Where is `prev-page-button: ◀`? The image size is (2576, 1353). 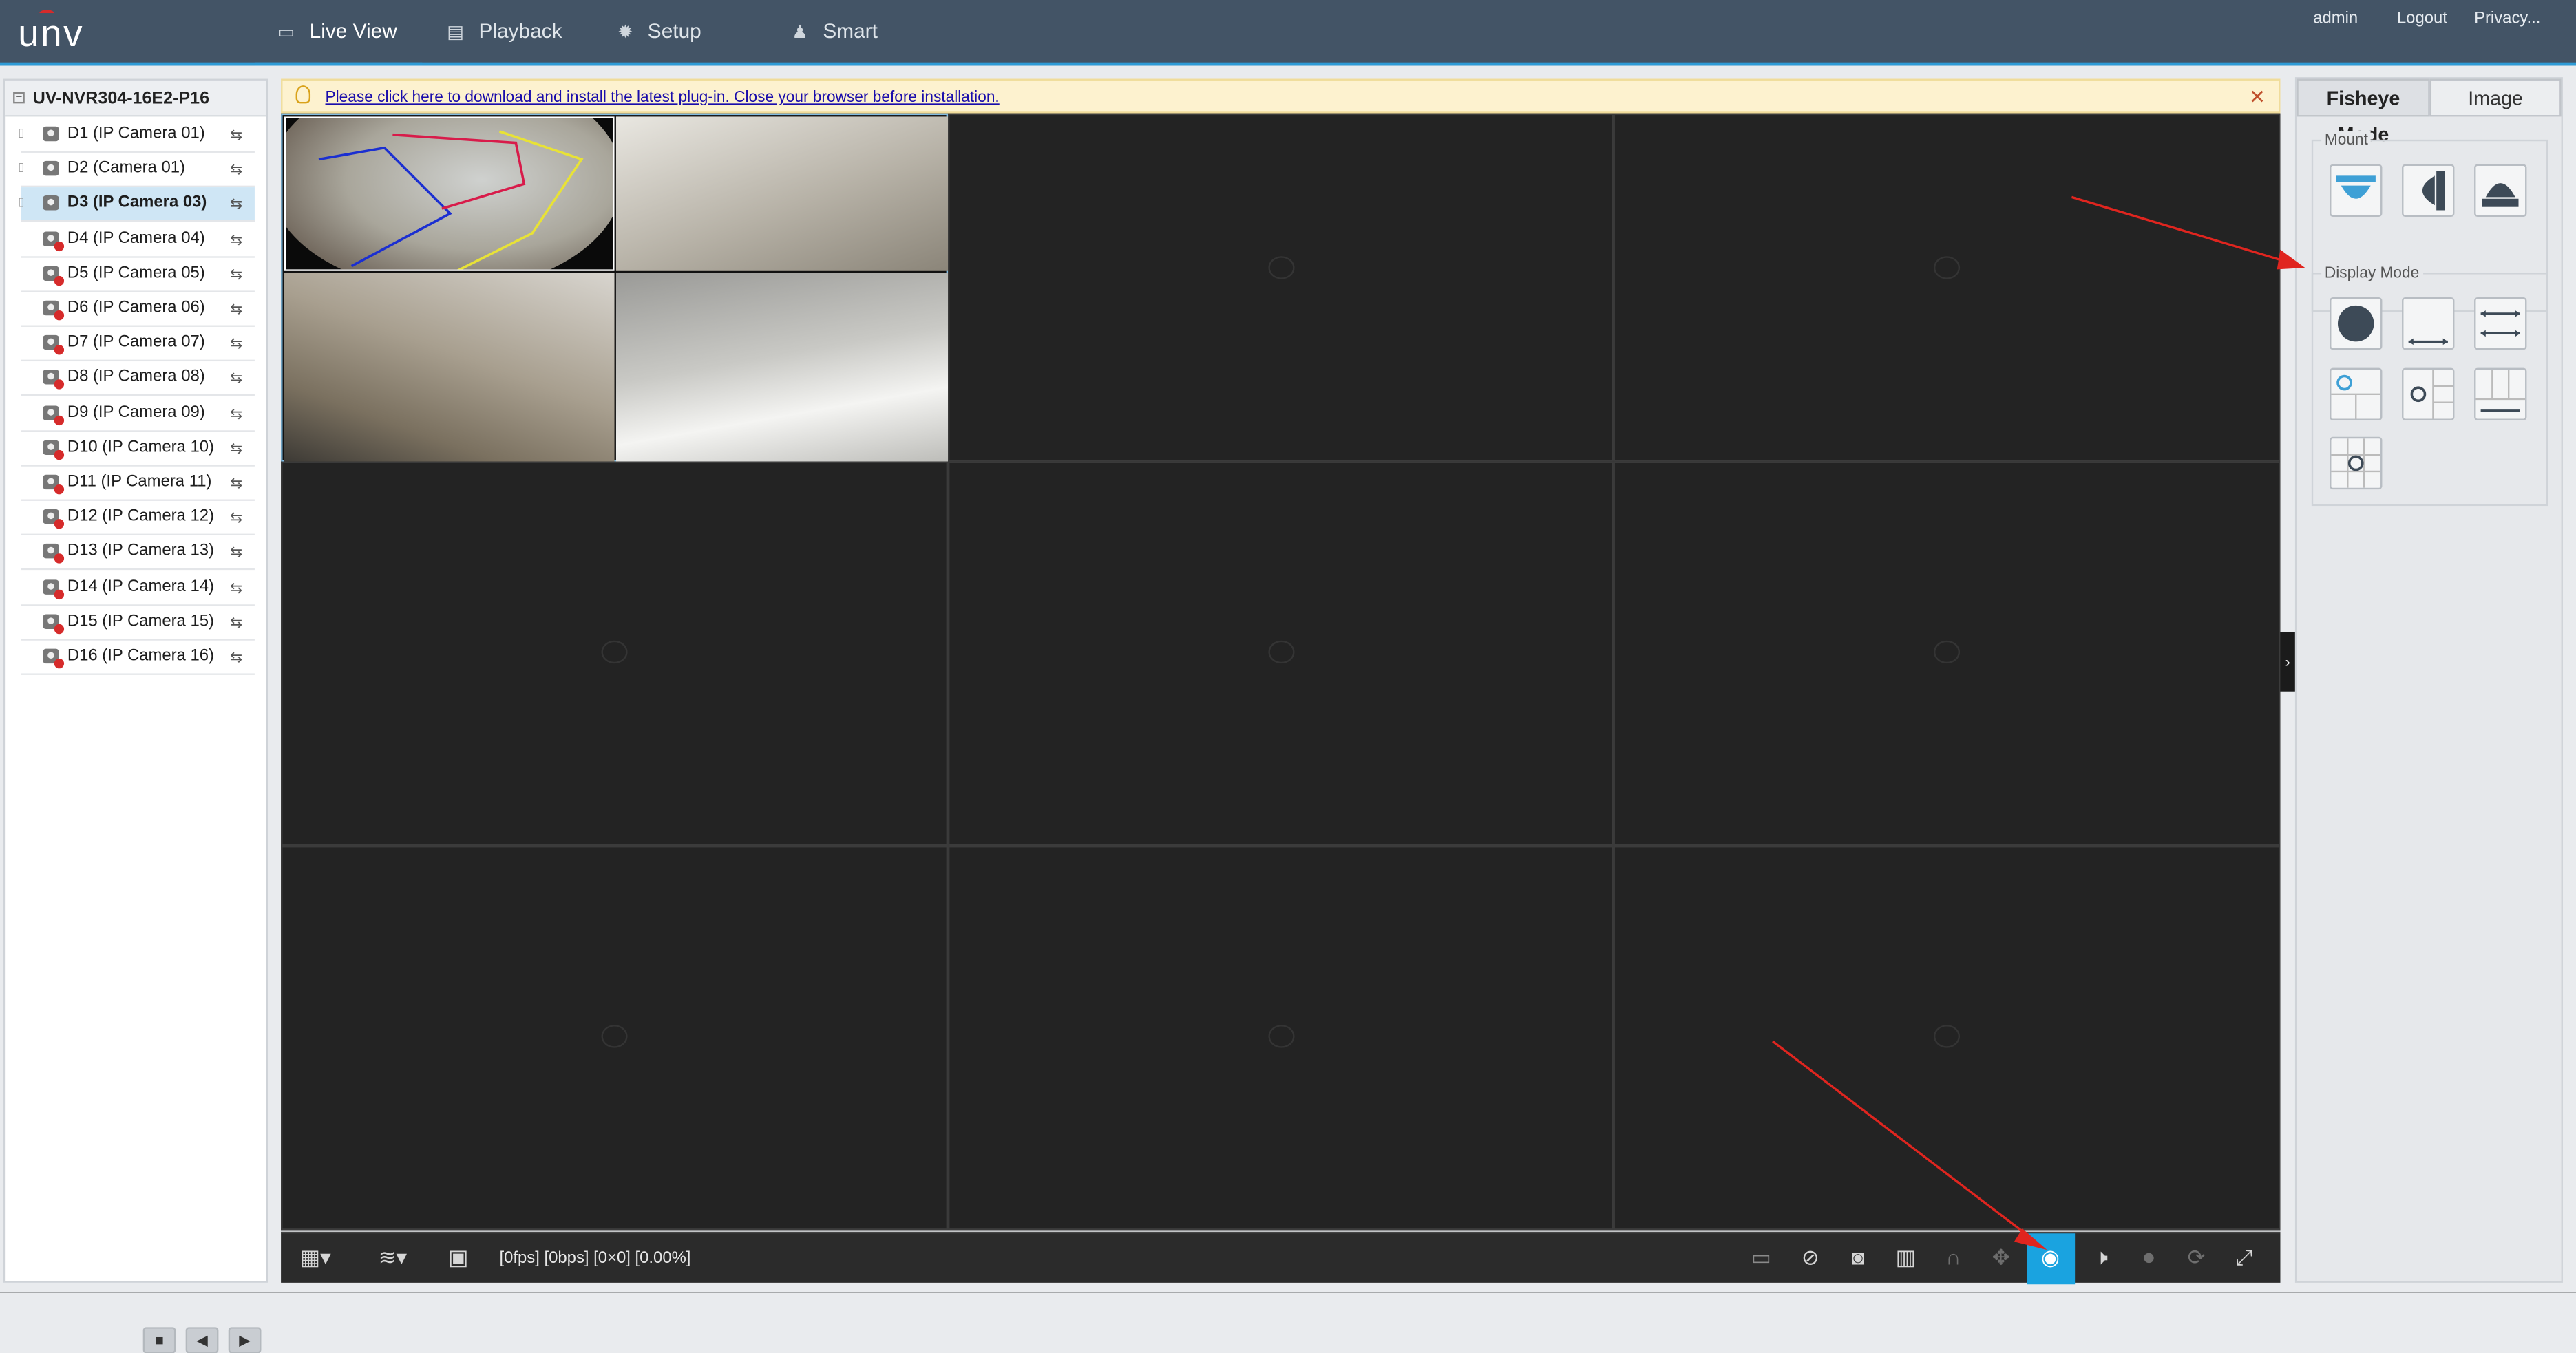 prev-page-button: ◀ is located at coordinates (202, 1340).